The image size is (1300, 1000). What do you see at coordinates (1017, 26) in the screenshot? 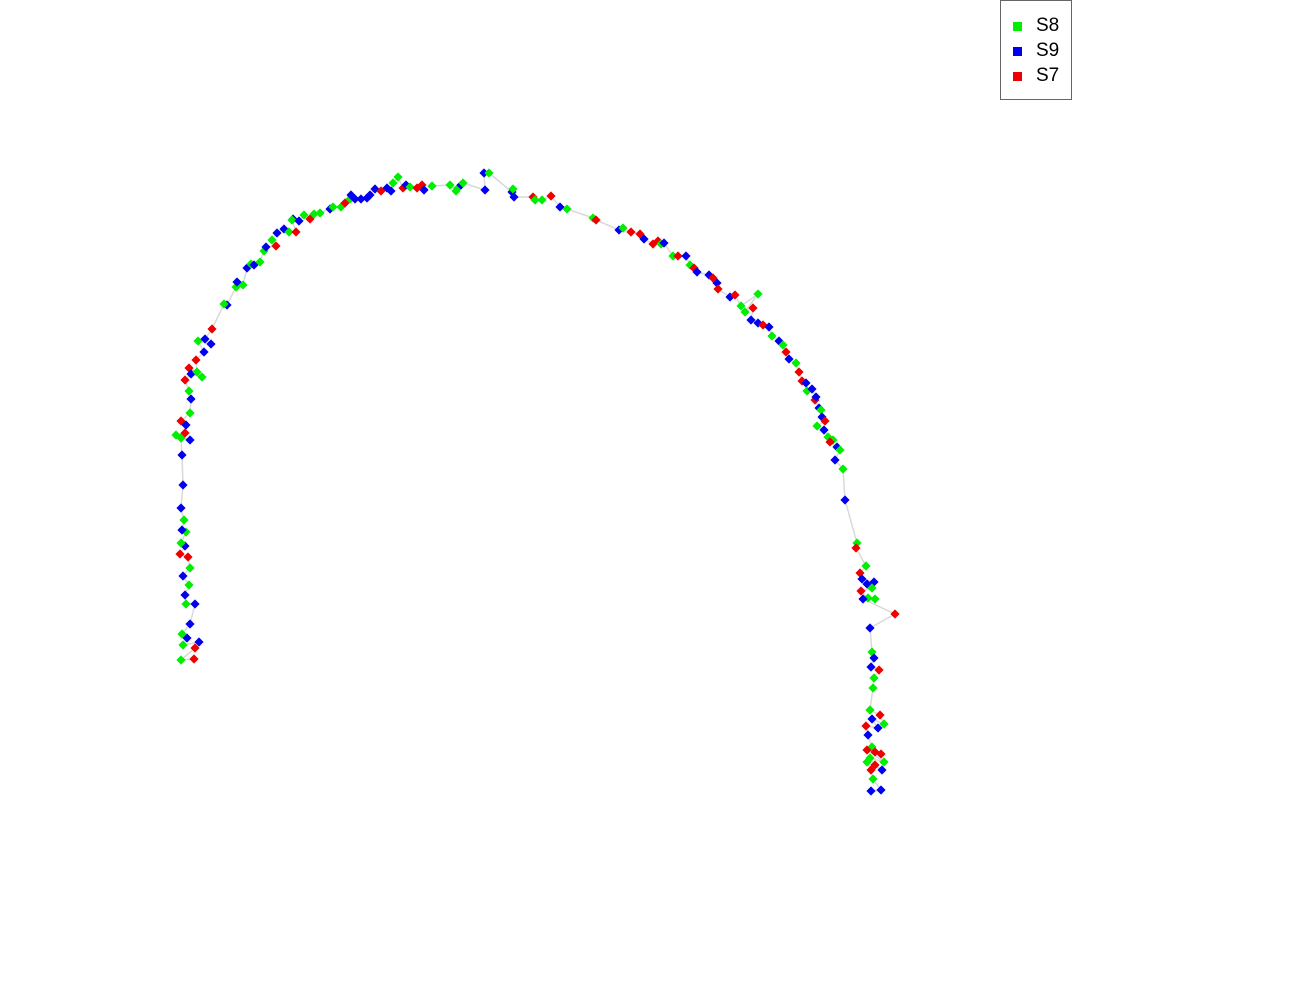
I see `legend-swatch-s8` at bounding box center [1017, 26].